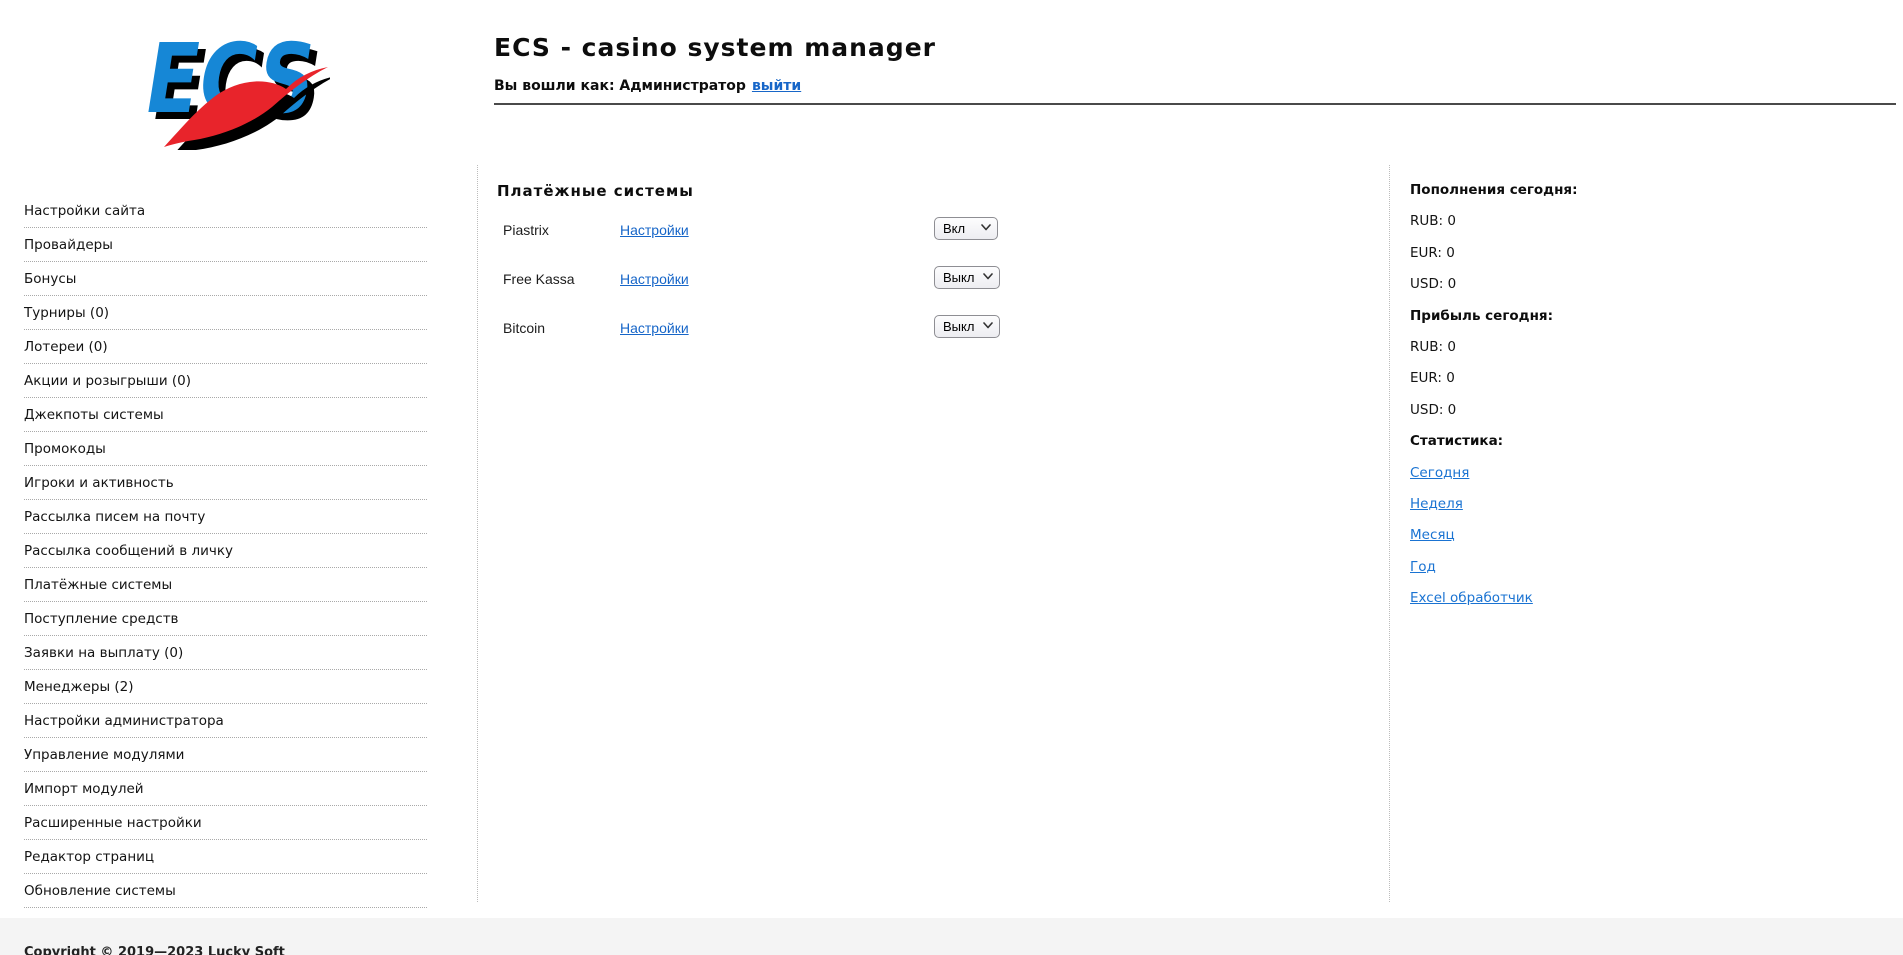  I want to click on stats-link-line: Месяц, so click(1645, 542).